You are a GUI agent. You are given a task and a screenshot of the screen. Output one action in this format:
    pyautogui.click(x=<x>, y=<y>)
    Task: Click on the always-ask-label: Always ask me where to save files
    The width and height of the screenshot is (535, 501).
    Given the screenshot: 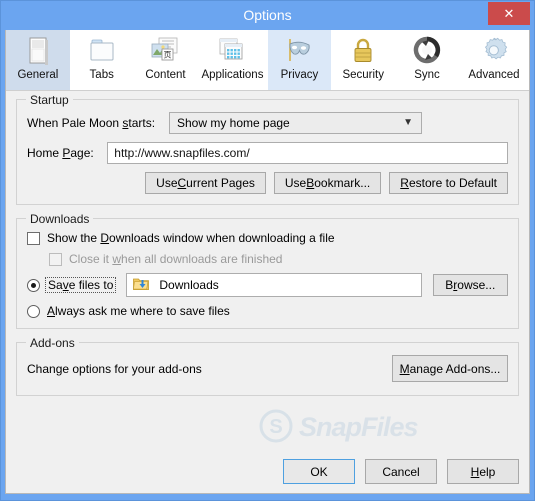 What is the action you would take?
    pyautogui.click(x=138, y=311)
    